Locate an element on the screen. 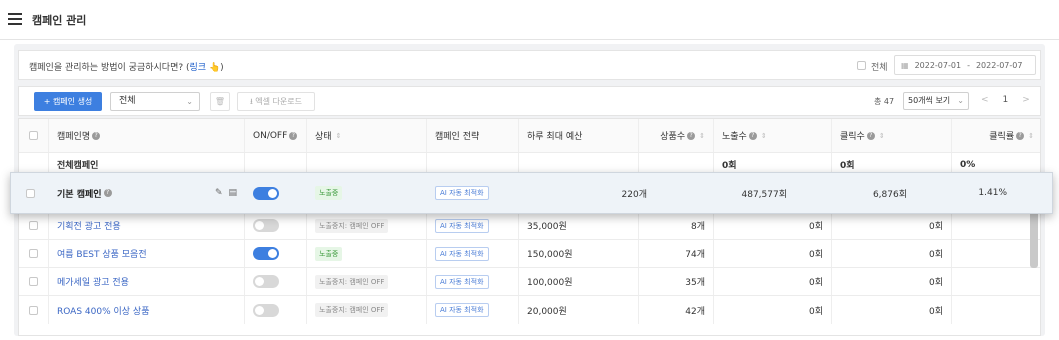  budget-value: 100,000원 is located at coordinates (579, 281).